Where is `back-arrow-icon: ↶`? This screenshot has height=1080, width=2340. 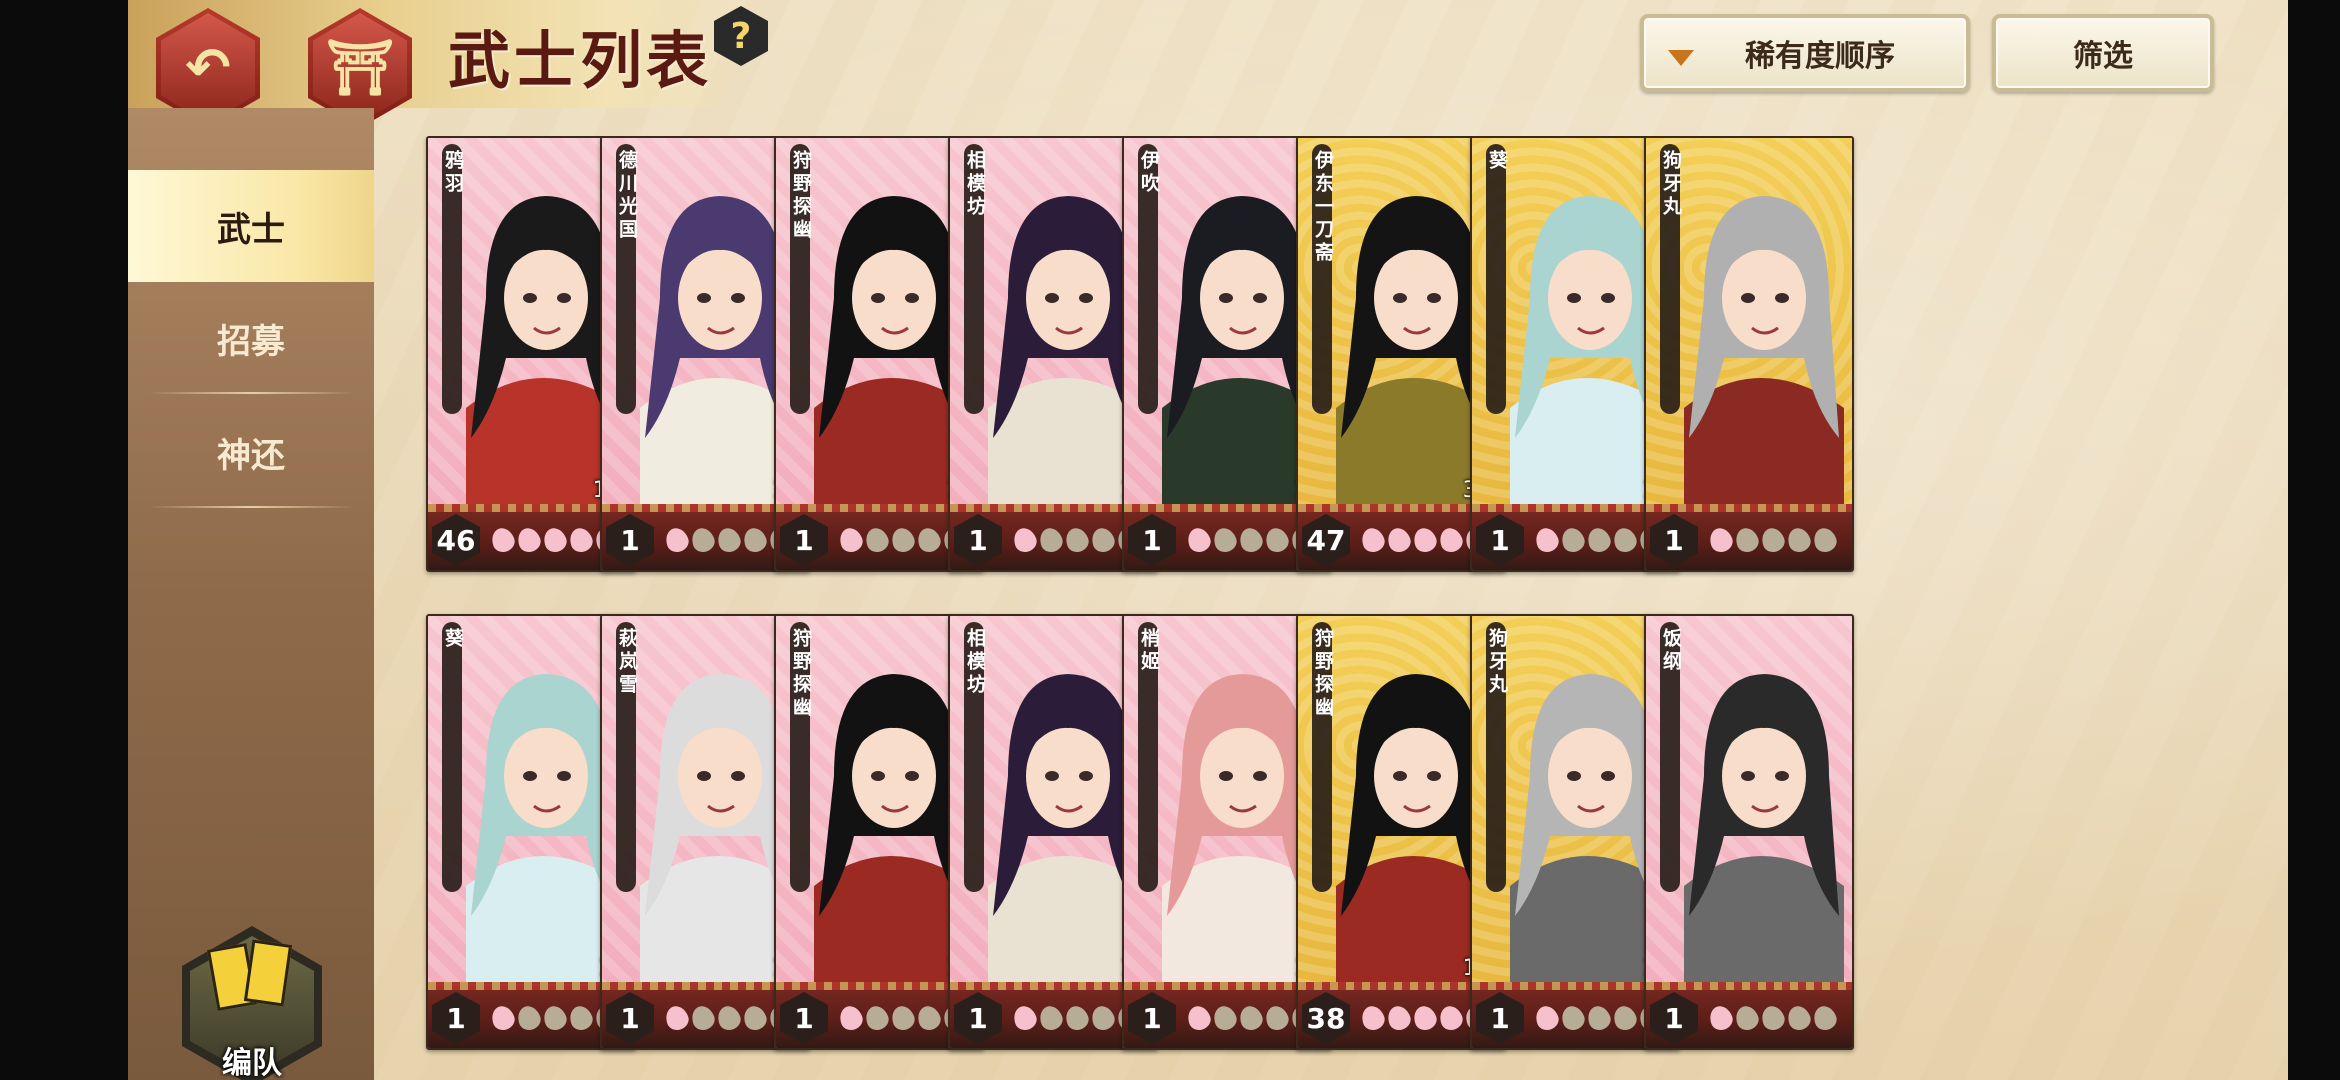 back-arrow-icon: ↶ is located at coordinates (208, 67).